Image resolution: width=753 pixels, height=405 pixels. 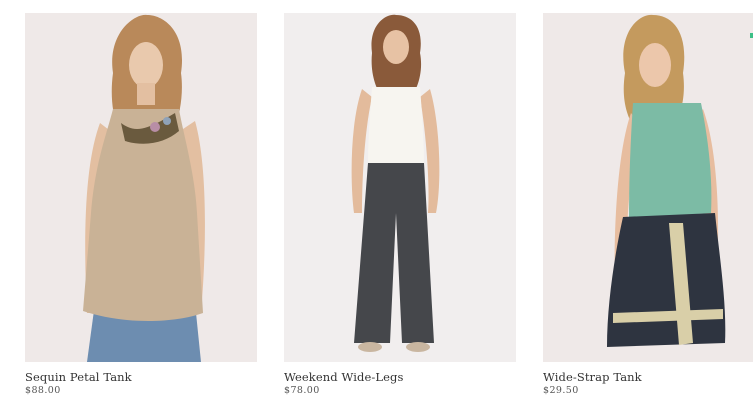 What do you see at coordinates (302, 390) in the screenshot?
I see `product-price: $78.00` at bounding box center [302, 390].